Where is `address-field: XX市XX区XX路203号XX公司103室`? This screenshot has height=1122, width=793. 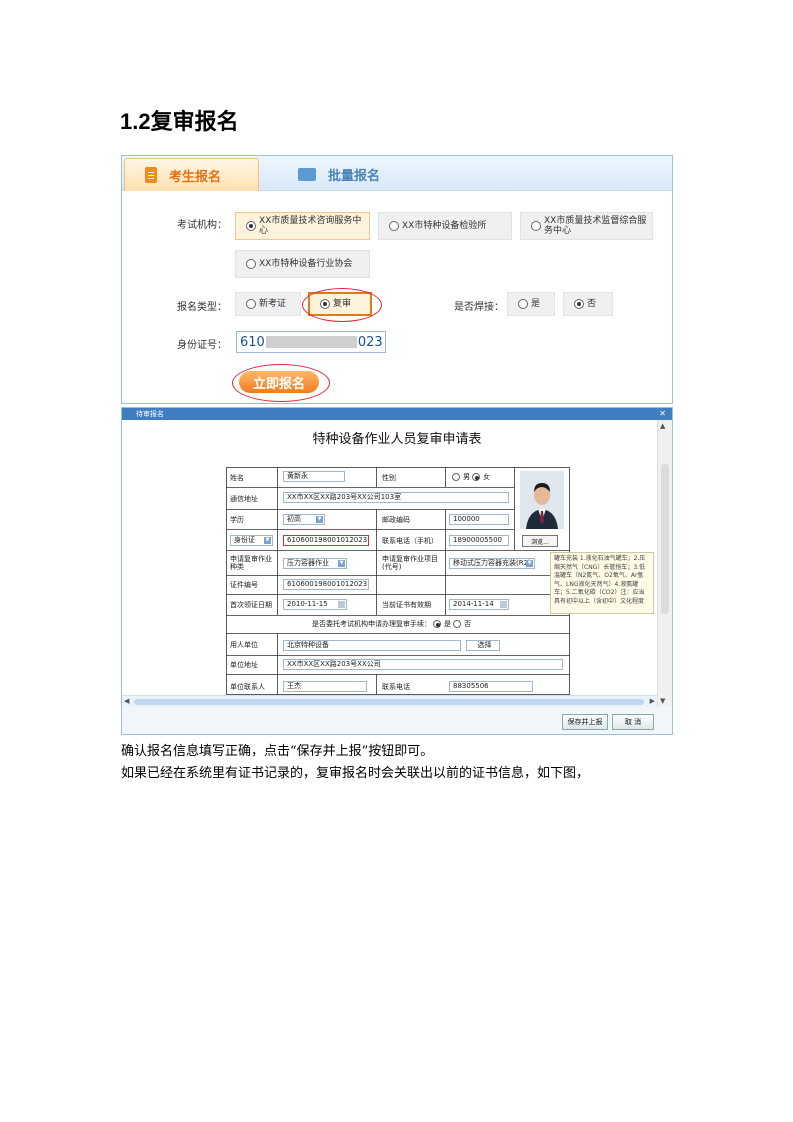
address-field: XX市XX区XX路203号XX公司103室 is located at coordinates (396, 497).